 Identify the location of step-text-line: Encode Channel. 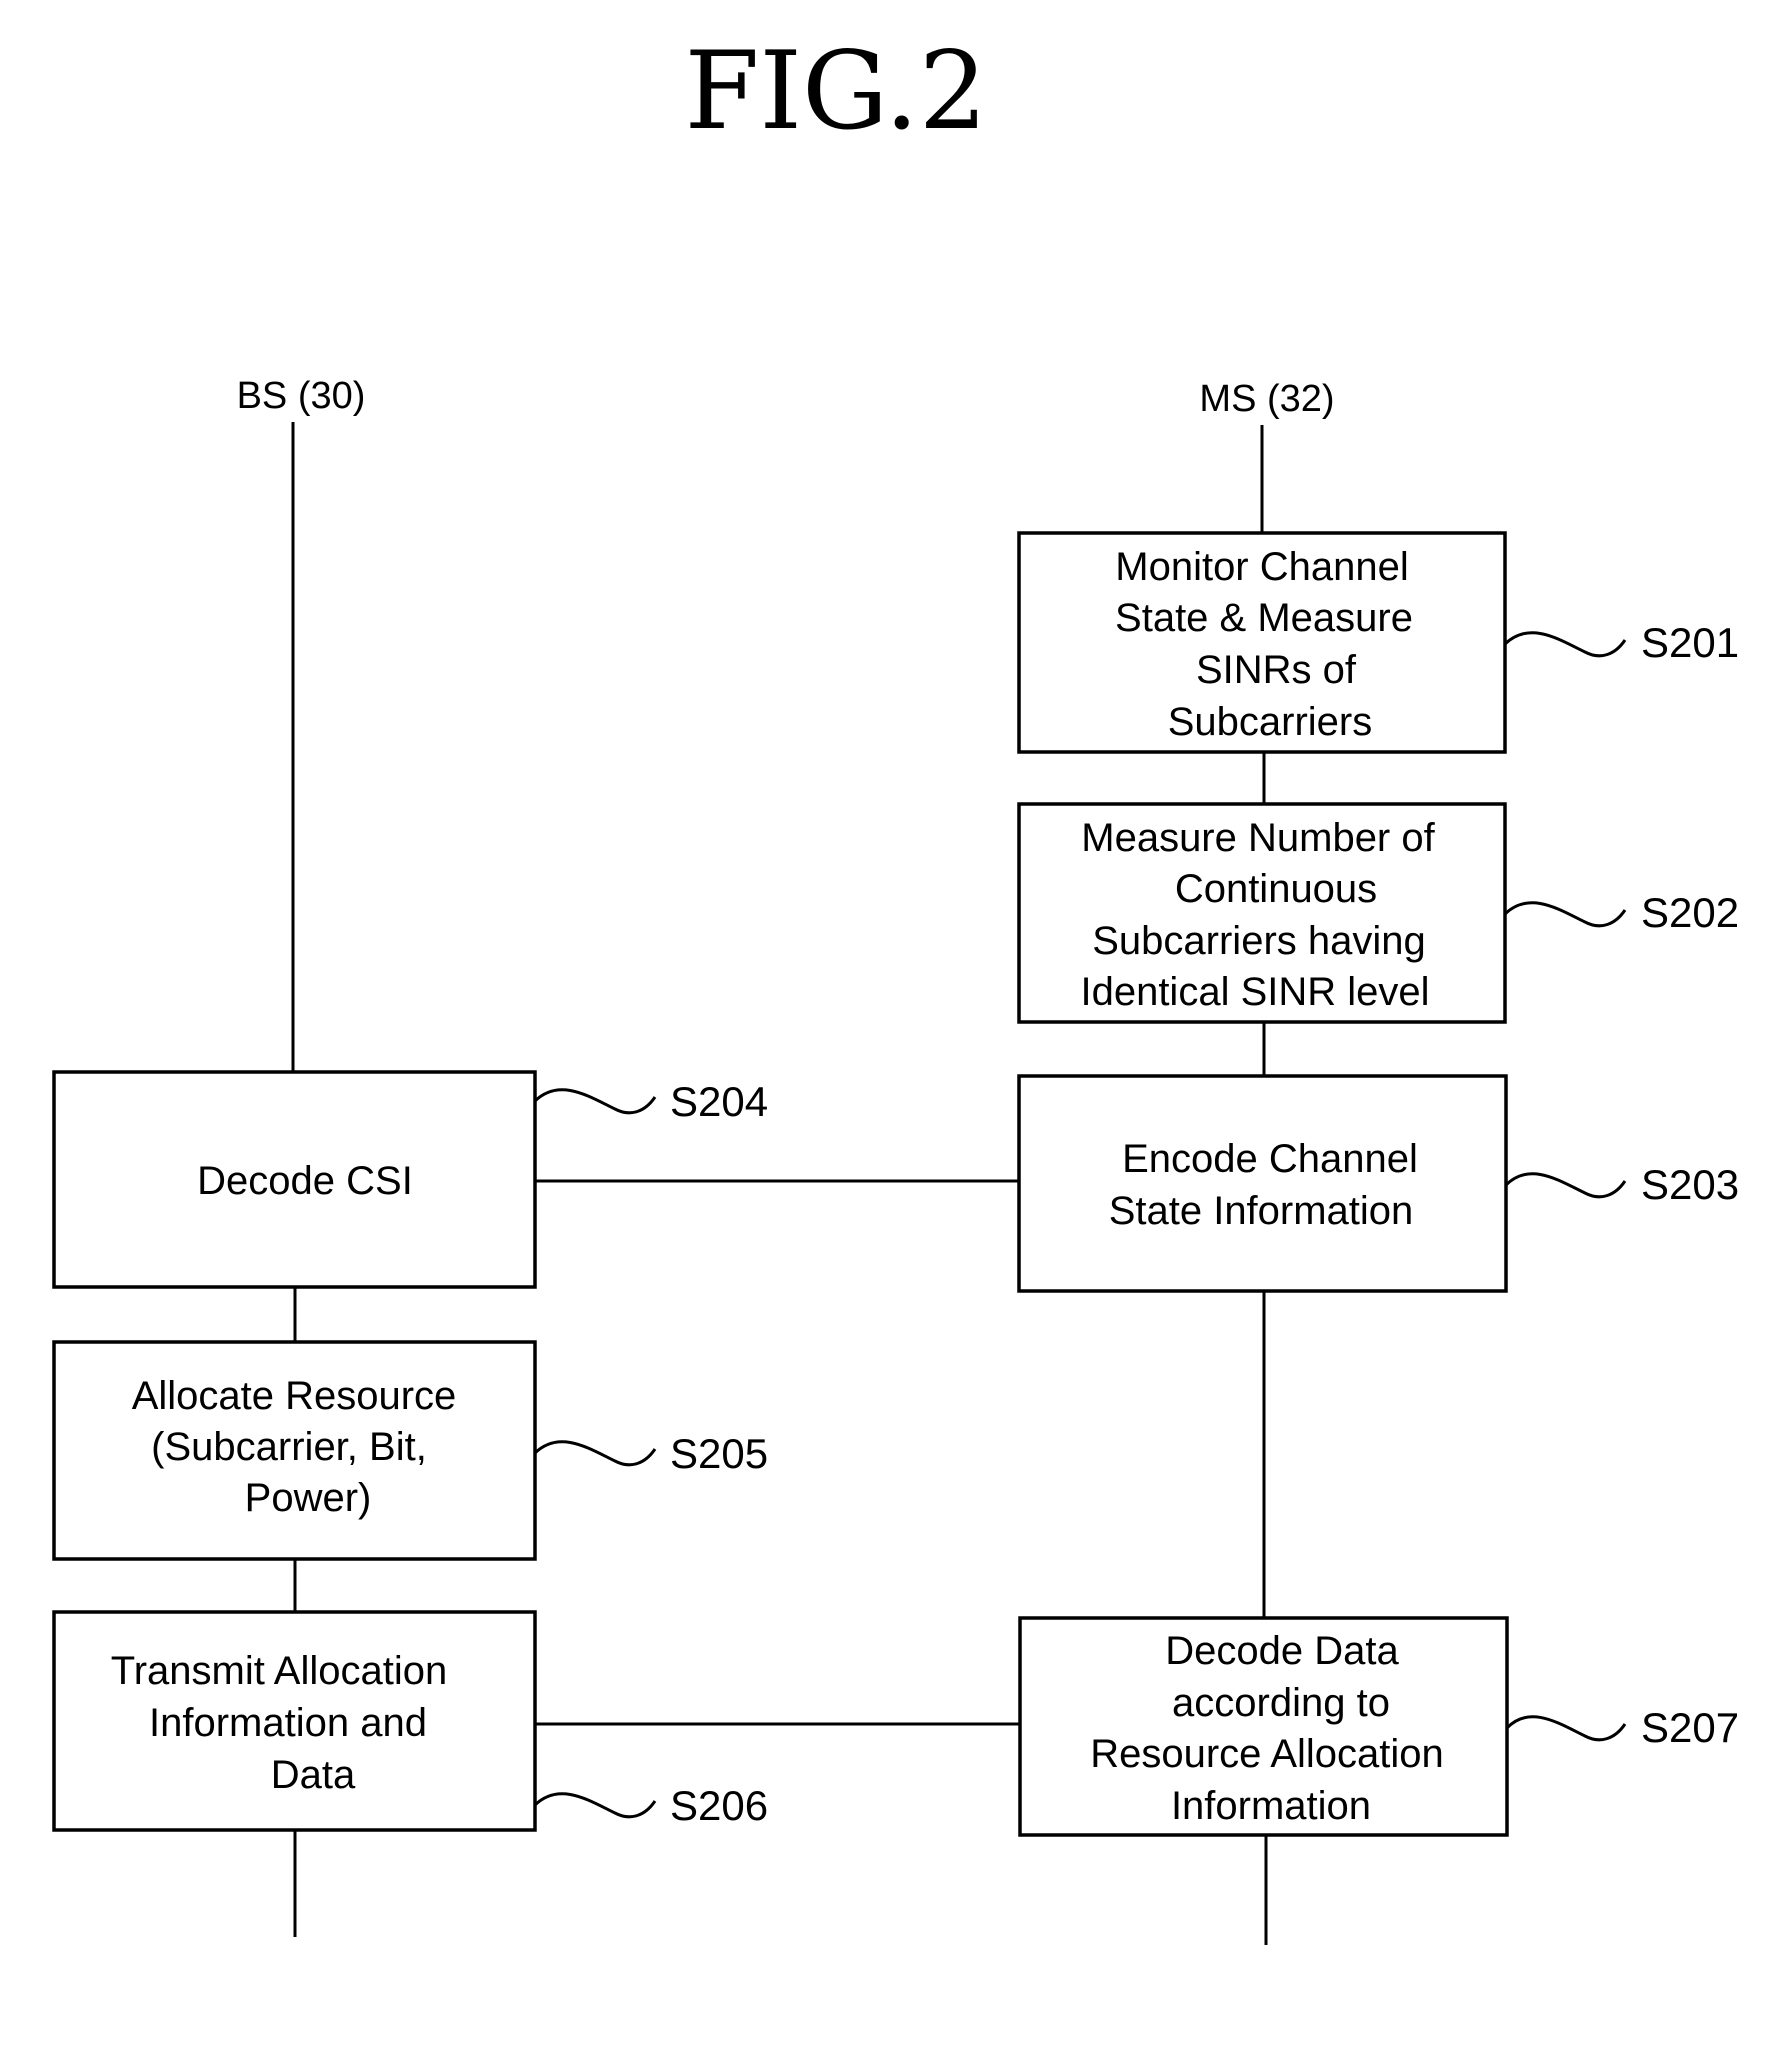
(1270, 1159).